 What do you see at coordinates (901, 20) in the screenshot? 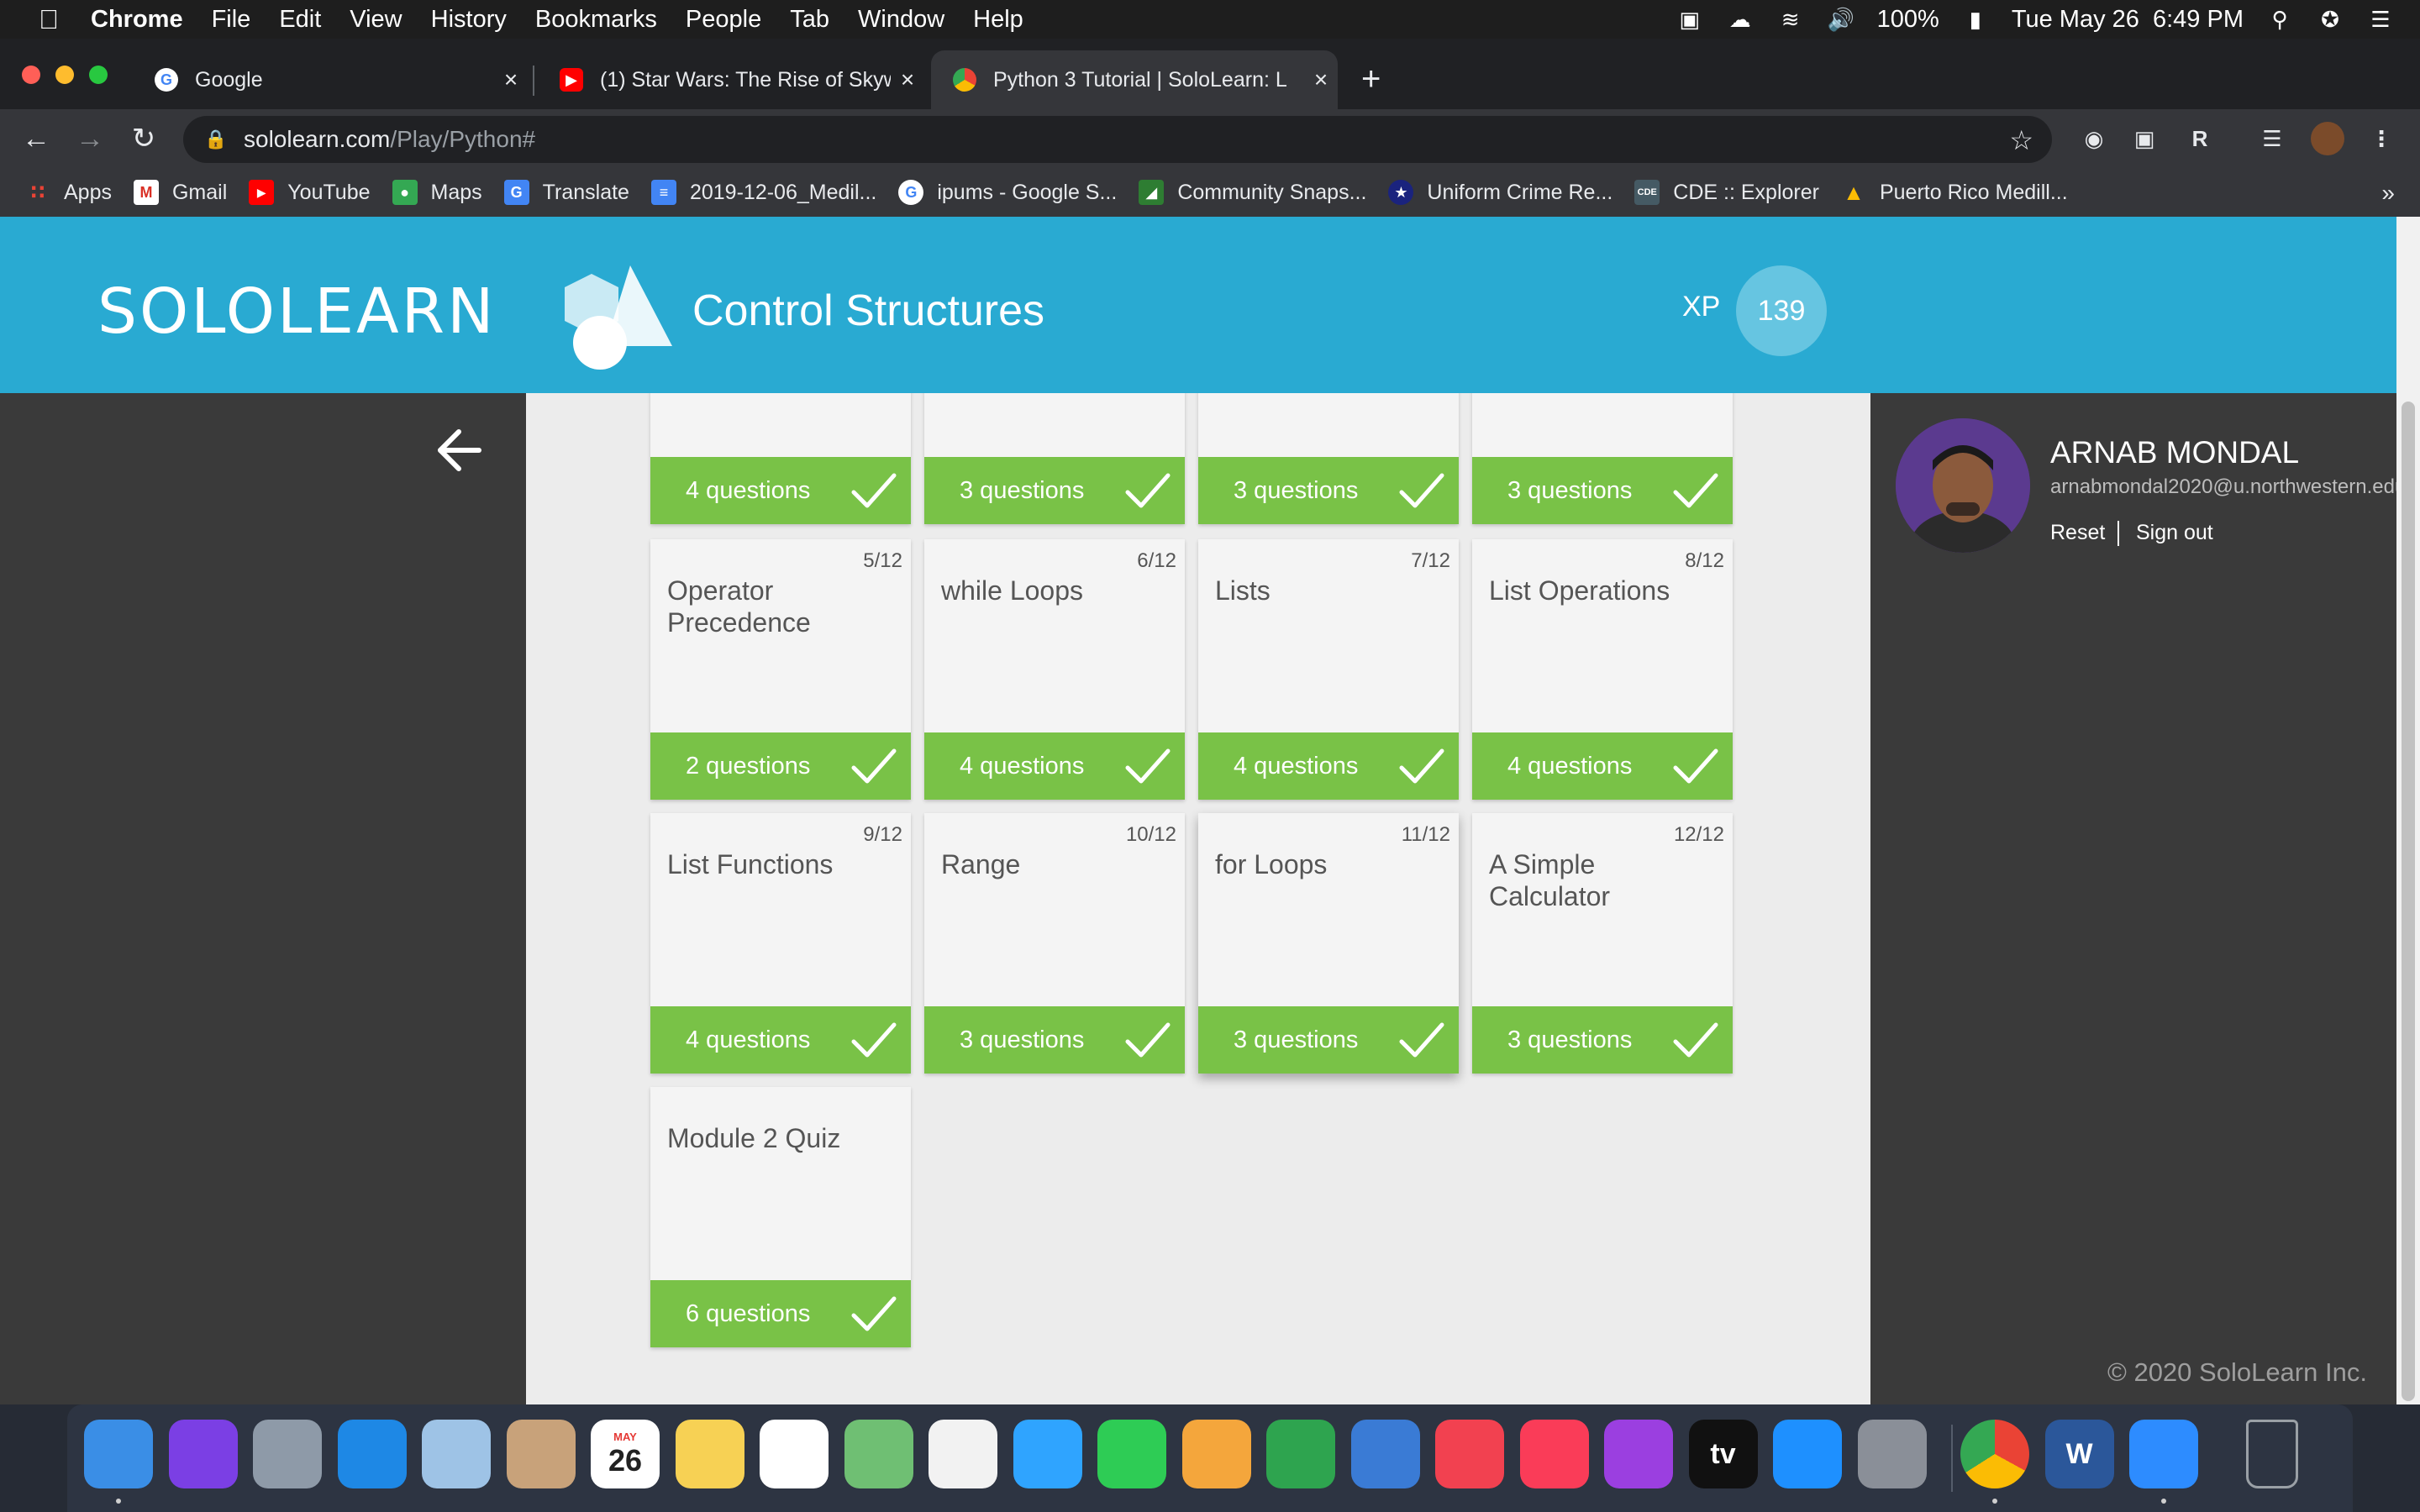
I see `menu-window: Window` at bounding box center [901, 20].